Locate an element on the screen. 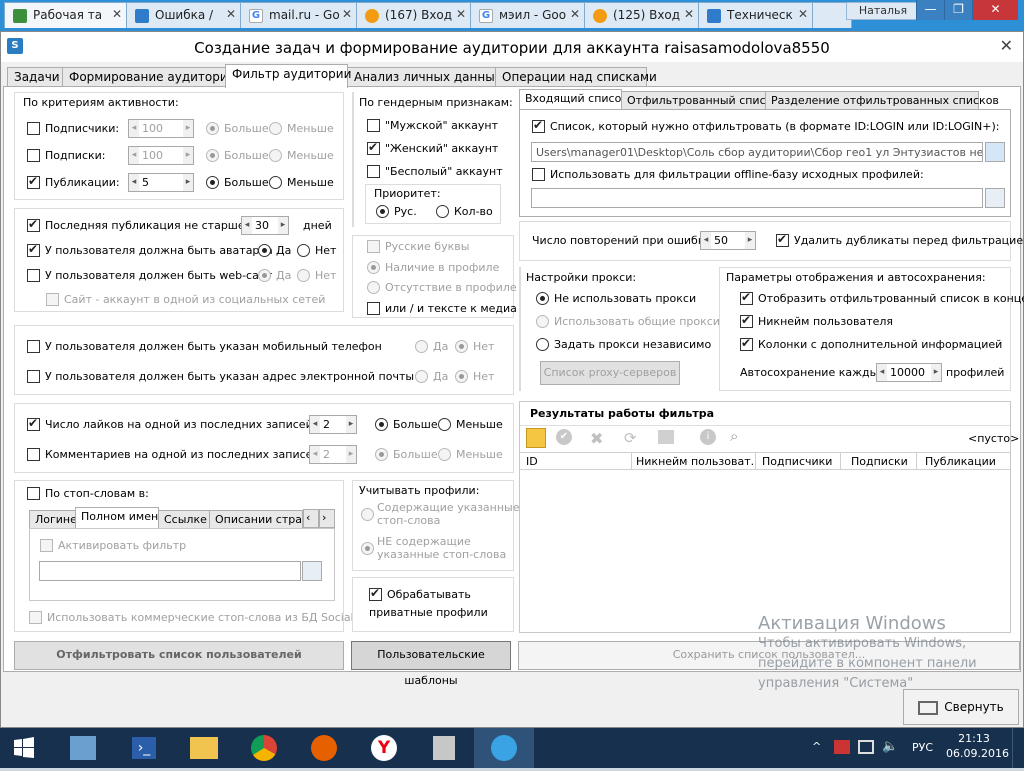 This screenshot has height=771, width=1024. user-profile-button: Наталья is located at coordinates (883, 11).